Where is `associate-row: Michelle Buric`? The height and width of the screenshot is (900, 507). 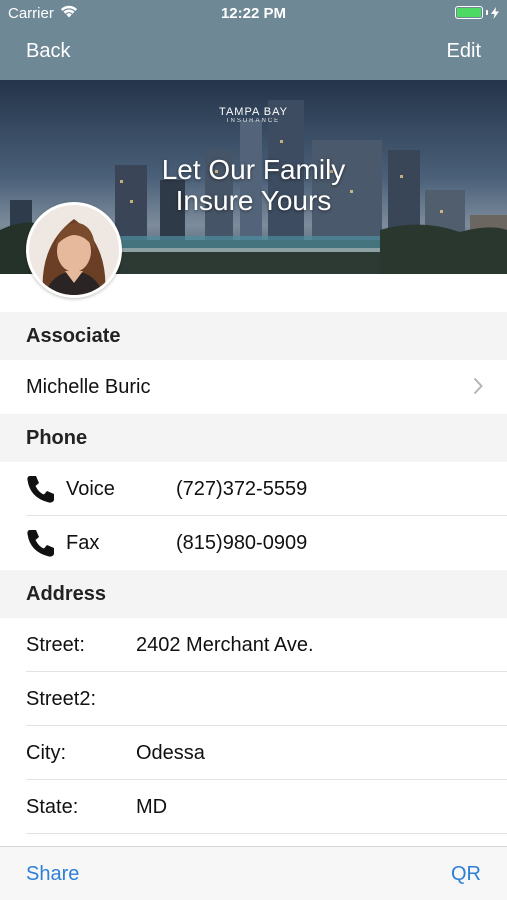 associate-row: Michelle Buric is located at coordinates (253, 387).